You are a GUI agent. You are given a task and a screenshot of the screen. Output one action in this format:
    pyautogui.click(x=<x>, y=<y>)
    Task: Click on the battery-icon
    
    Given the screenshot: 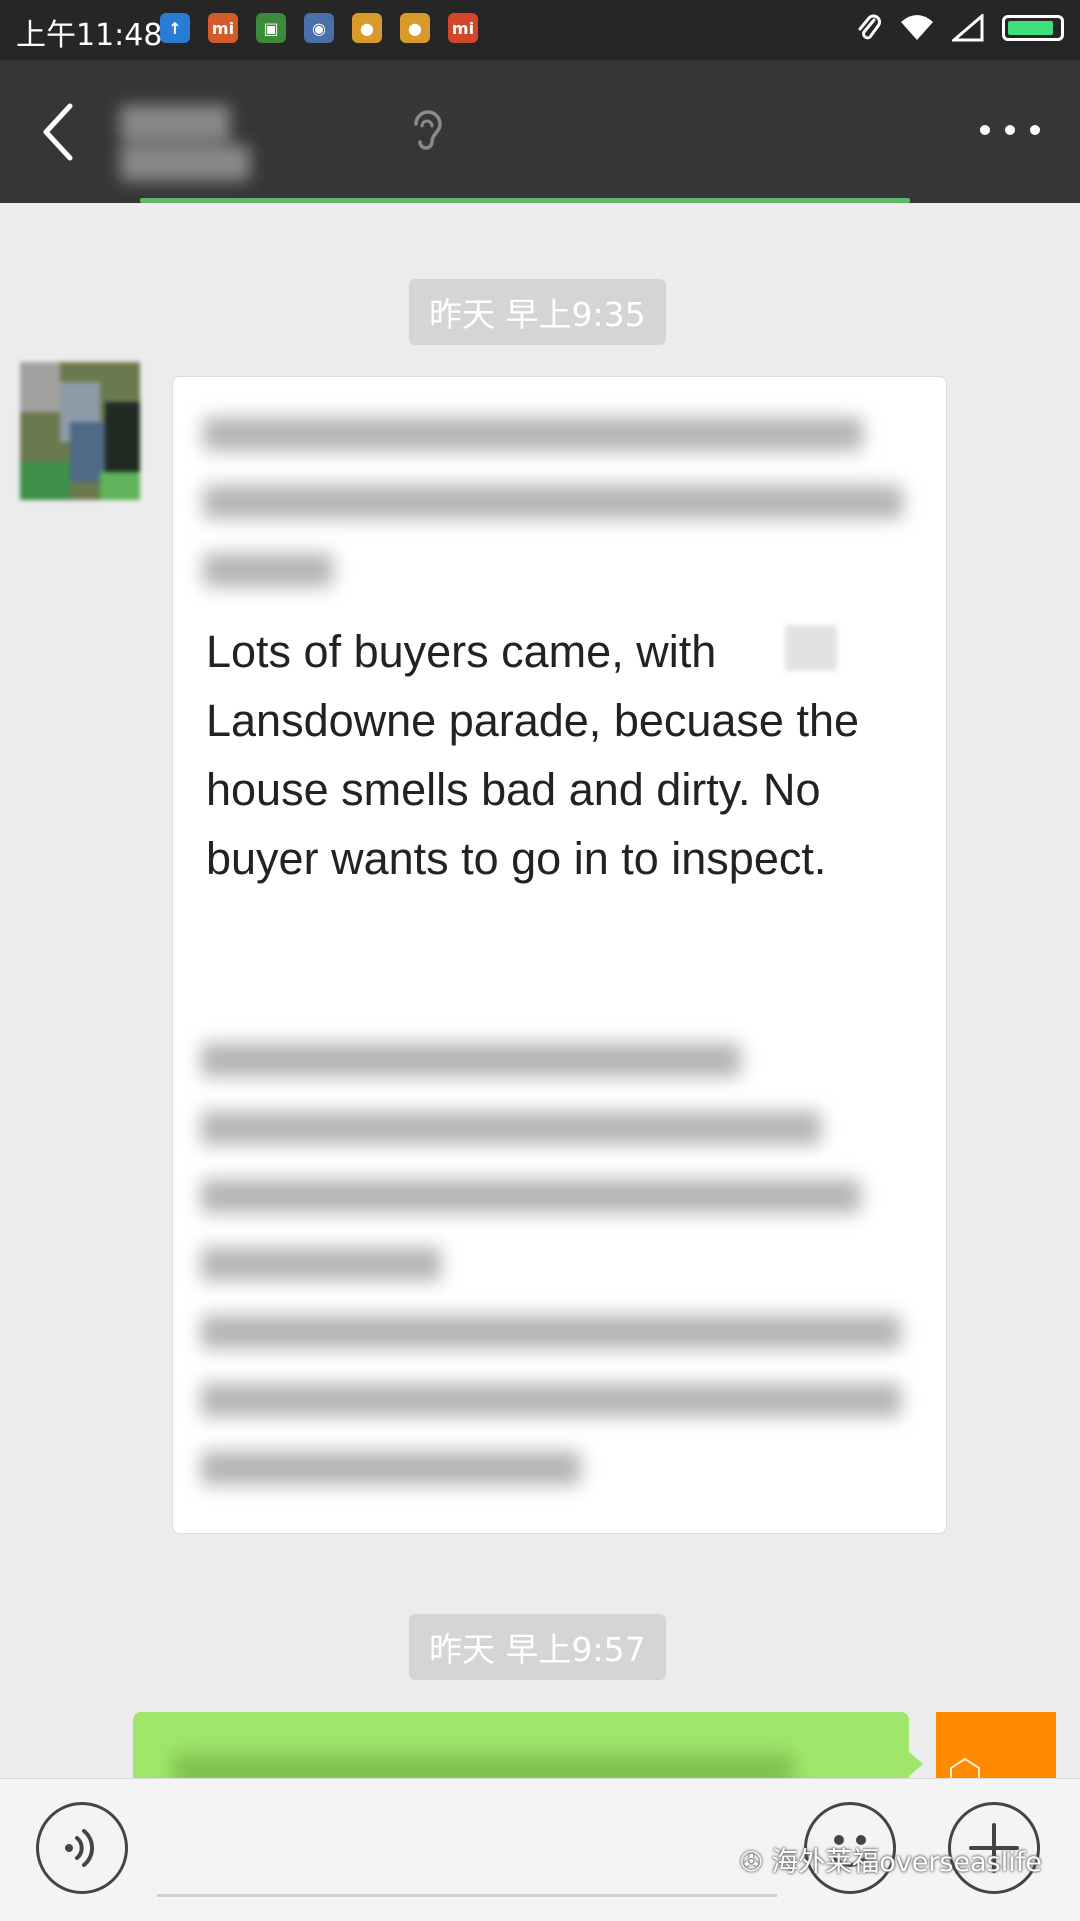 What is the action you would take?
    pyautogui.click(x=1033, y=28)
    